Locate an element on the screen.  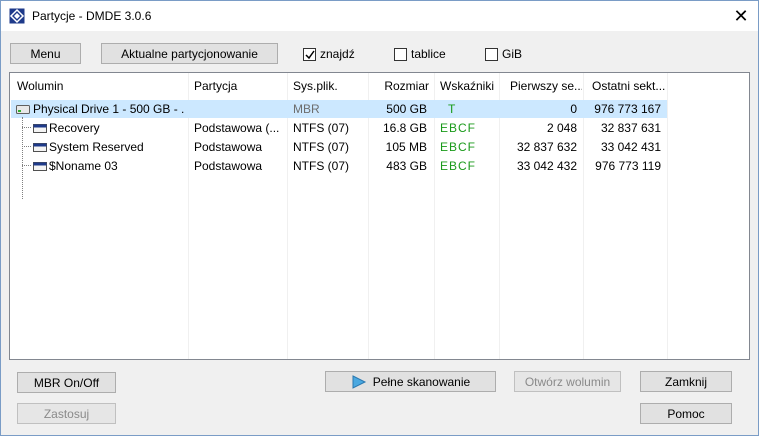
cell-last-sector: 33 042 431 is located at coordinates (630, 147).